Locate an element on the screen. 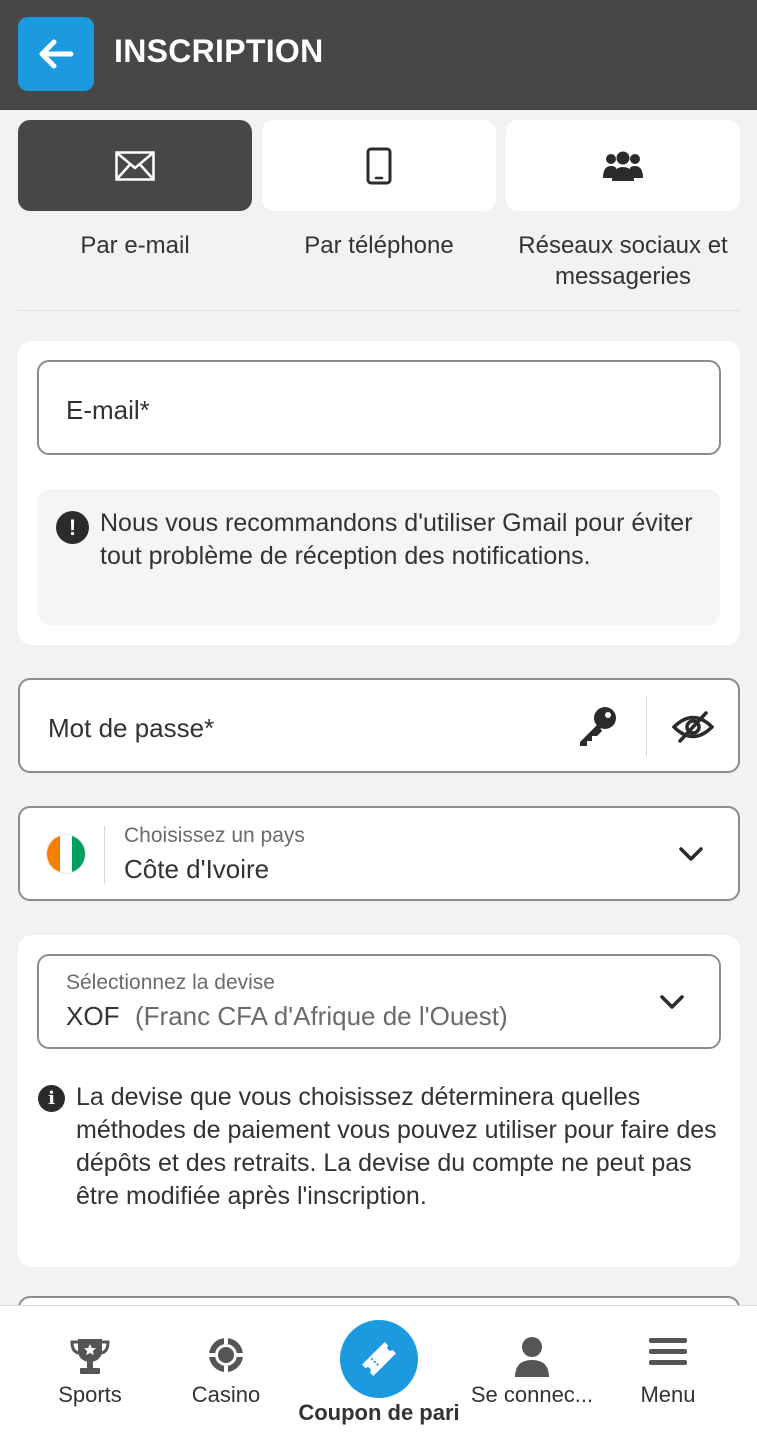 This screenshot has height=1437, width=757. users-group-icon is located at coordinates (623, 166).